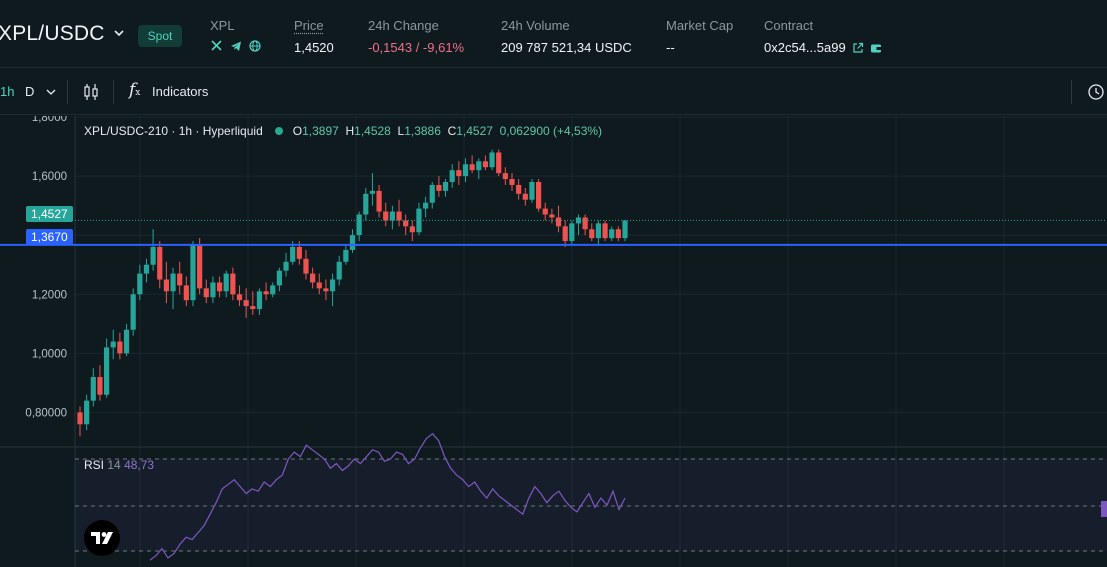 Image resolution: width=1107 pixels, height=567 pixels. Describe the element at coordinates (134, 90) in the screenshot. I see `indicators-icon: fx` at that location.